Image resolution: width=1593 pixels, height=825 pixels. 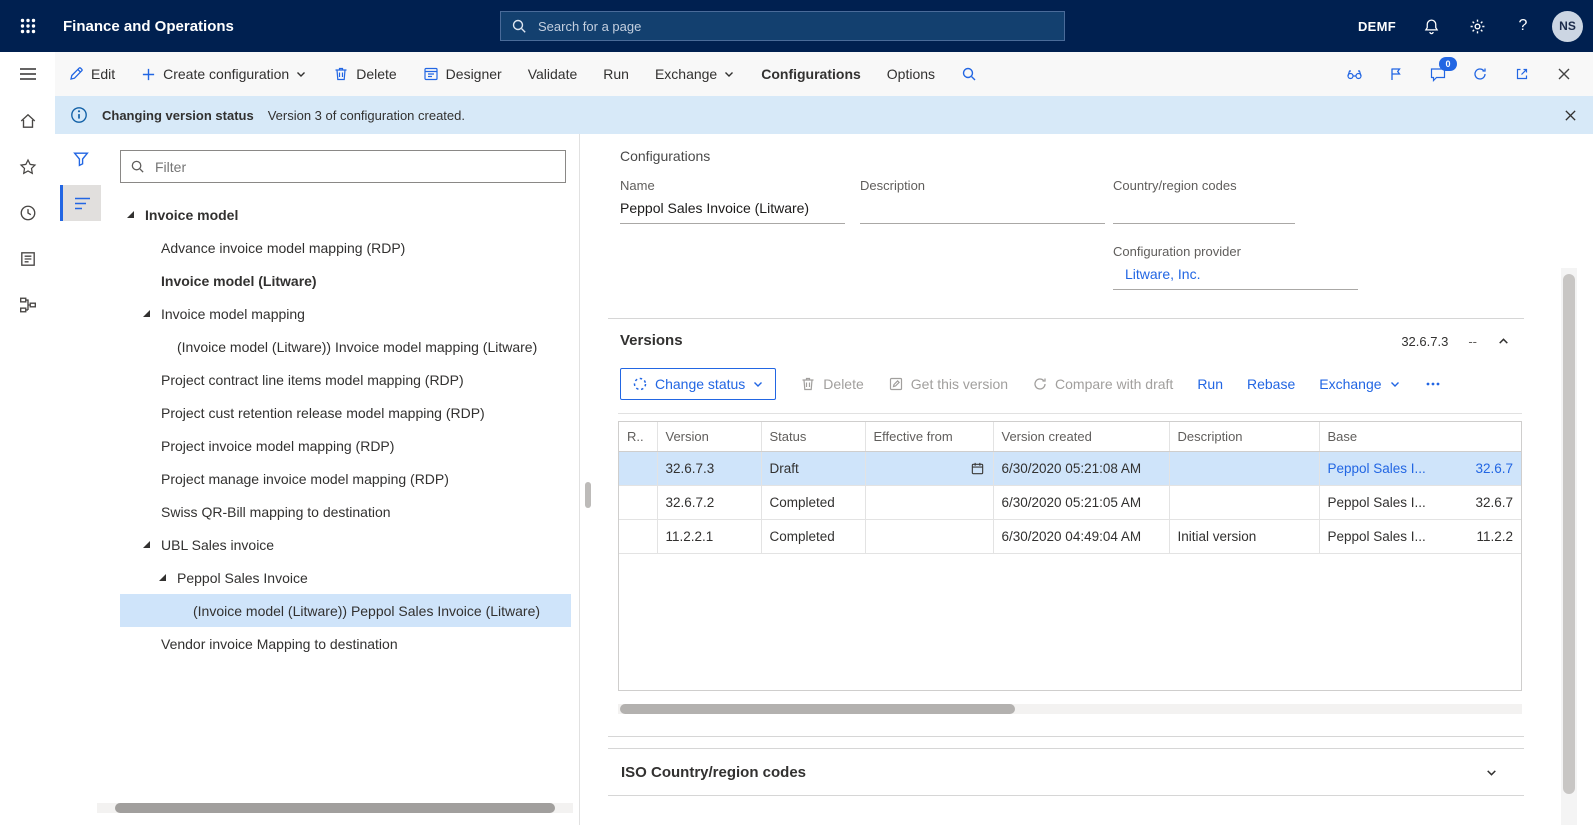 I want to click on grid-horizontal-scrollbar, so click(x=1070, y=709).